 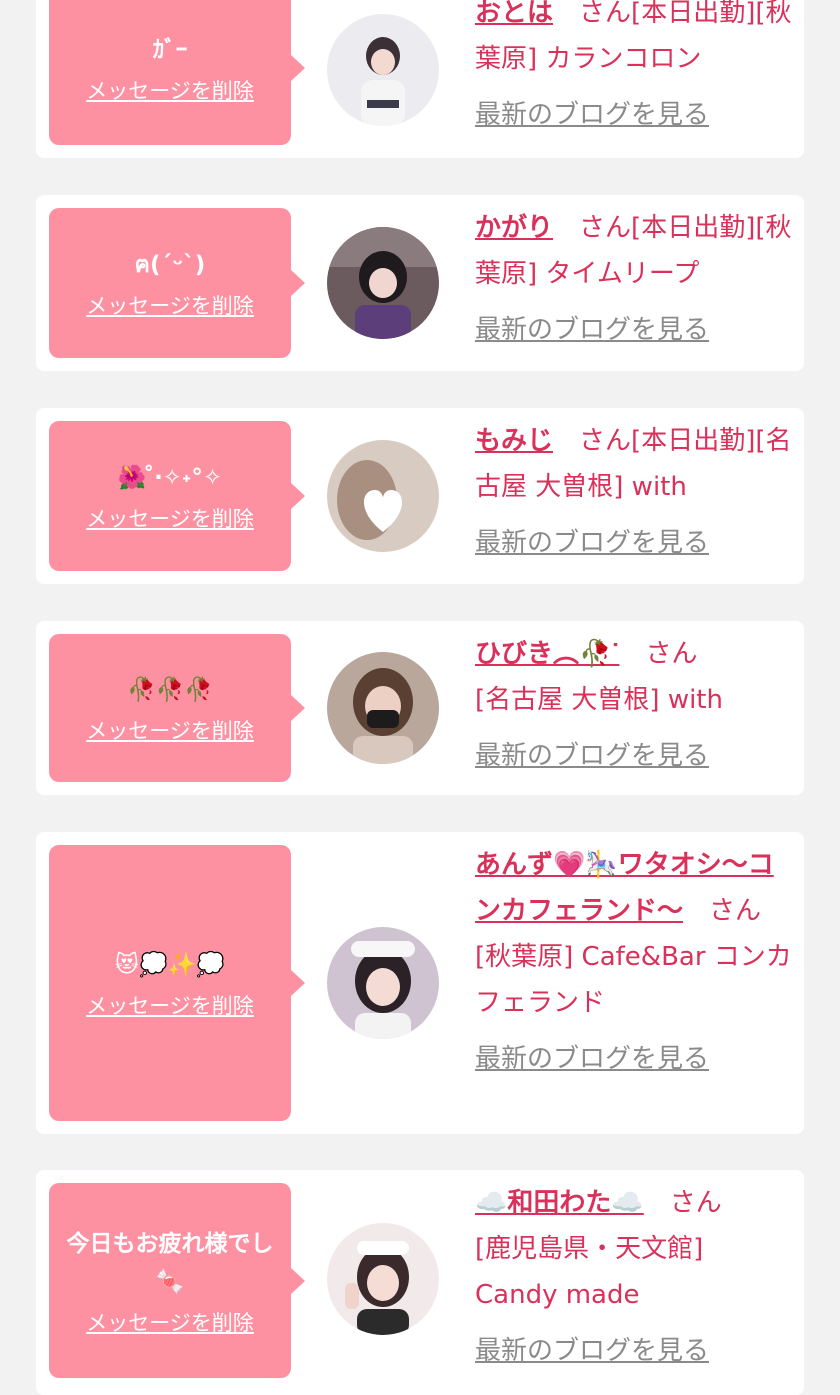 I want to click on message-bubble: 🌺 ̊‧✧˖°✧ メッセージを削除, so click(x=177, y=496).